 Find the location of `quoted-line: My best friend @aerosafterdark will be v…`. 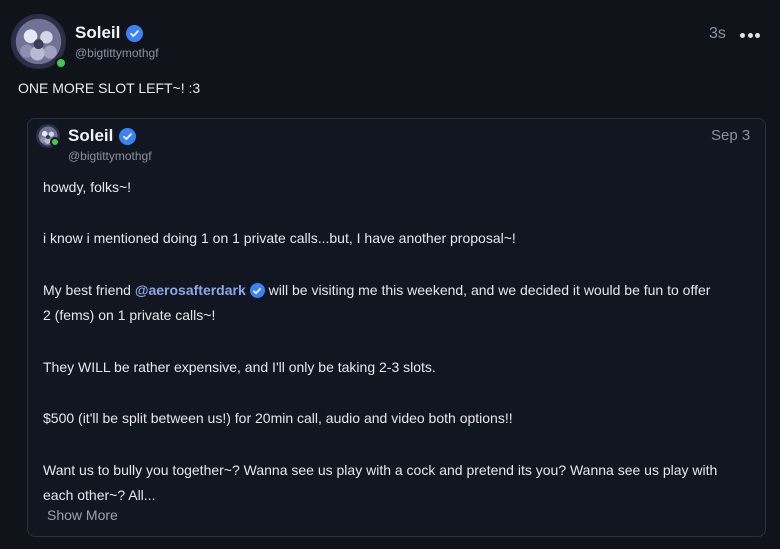

quoted-line: My best friend @aerosafterdark will be v… is located at coordinates (403, 291).